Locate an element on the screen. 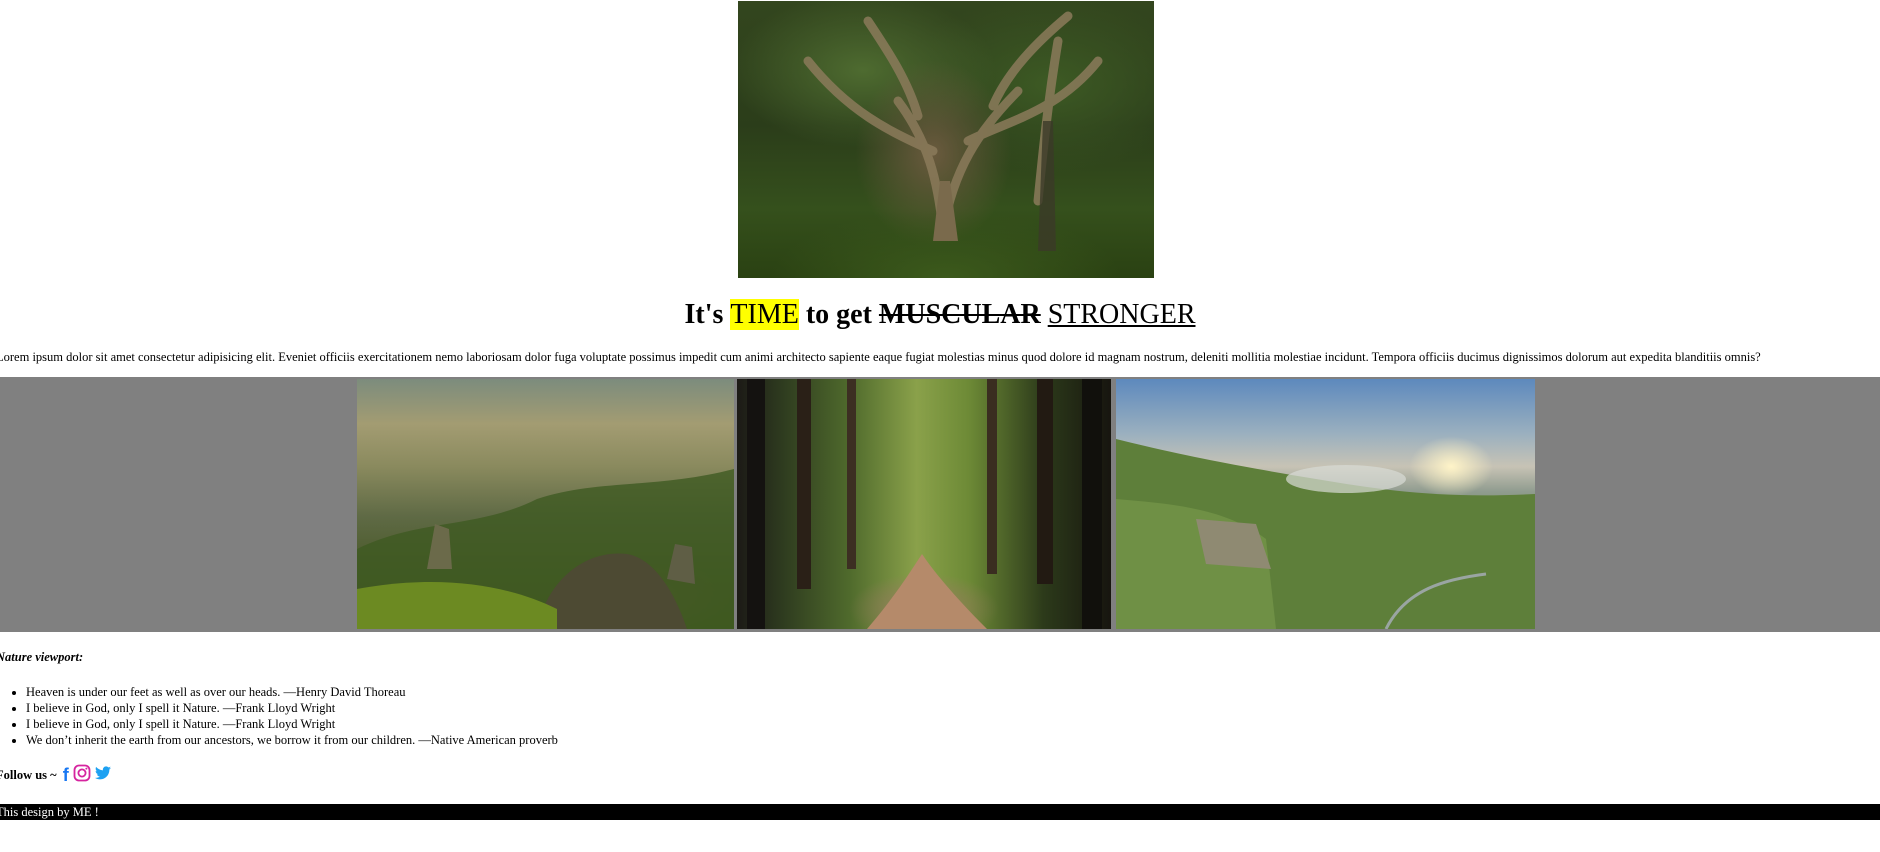 This screenshot has height=852, width=1880. page-footer: This design by ME ! is located at coordinates (940, 812).